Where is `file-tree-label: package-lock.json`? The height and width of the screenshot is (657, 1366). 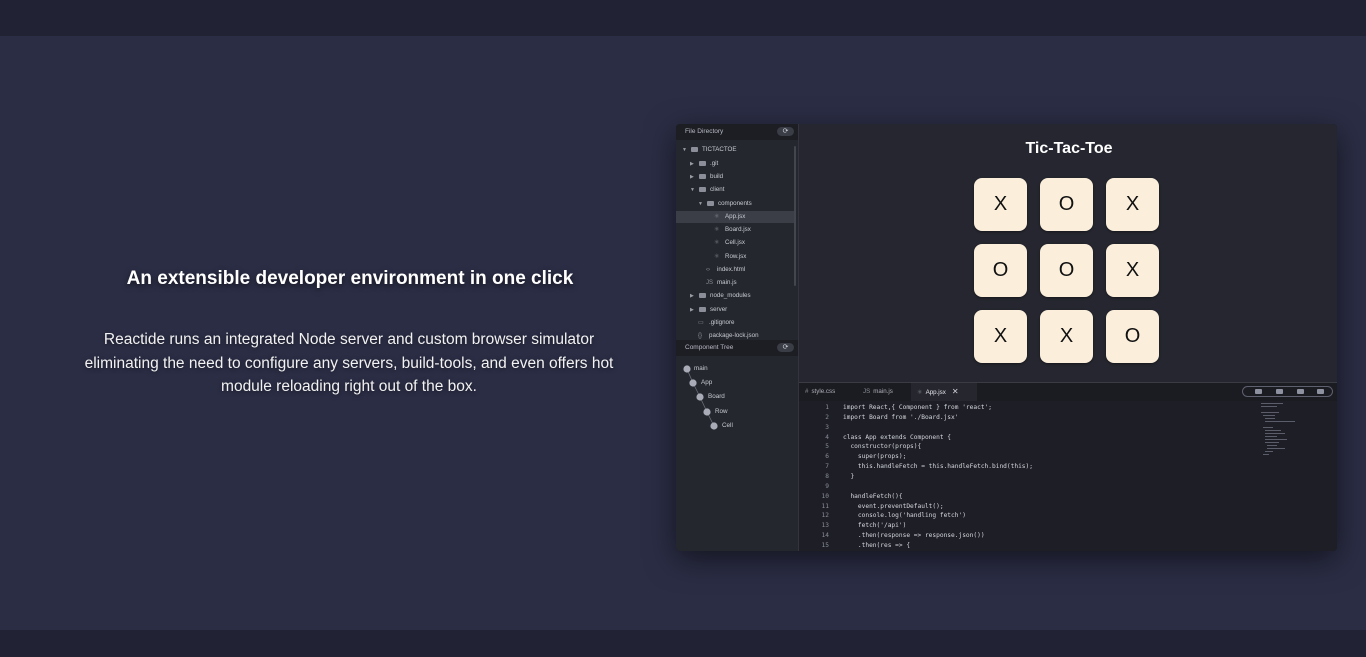
file-tree-label: package-lock.json is located at coordinates (734, 335).